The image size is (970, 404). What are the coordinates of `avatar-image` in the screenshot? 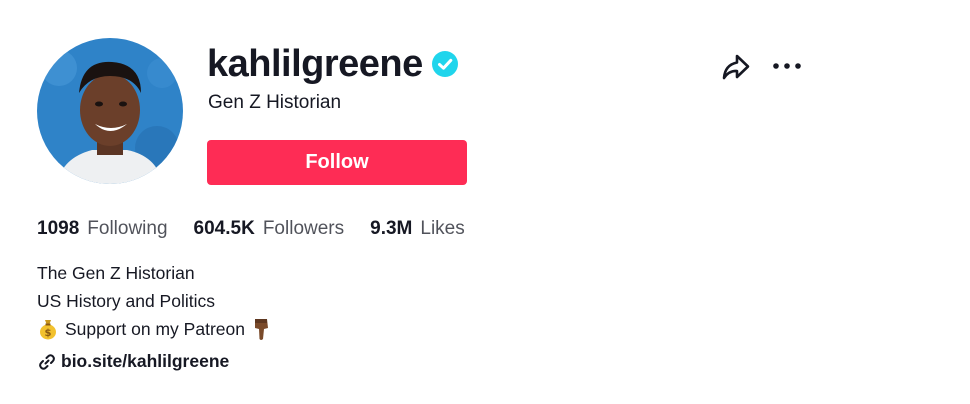 It's located at (110, 111).